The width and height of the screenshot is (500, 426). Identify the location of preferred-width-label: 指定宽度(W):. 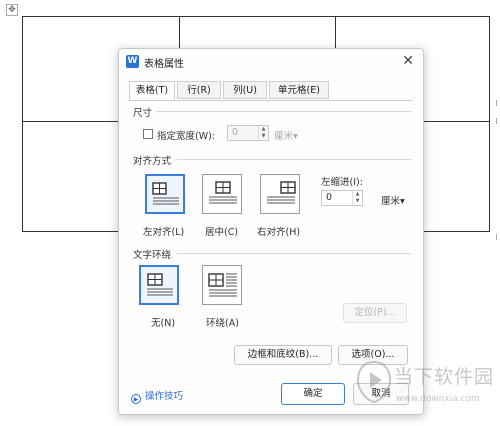
(186, 136).